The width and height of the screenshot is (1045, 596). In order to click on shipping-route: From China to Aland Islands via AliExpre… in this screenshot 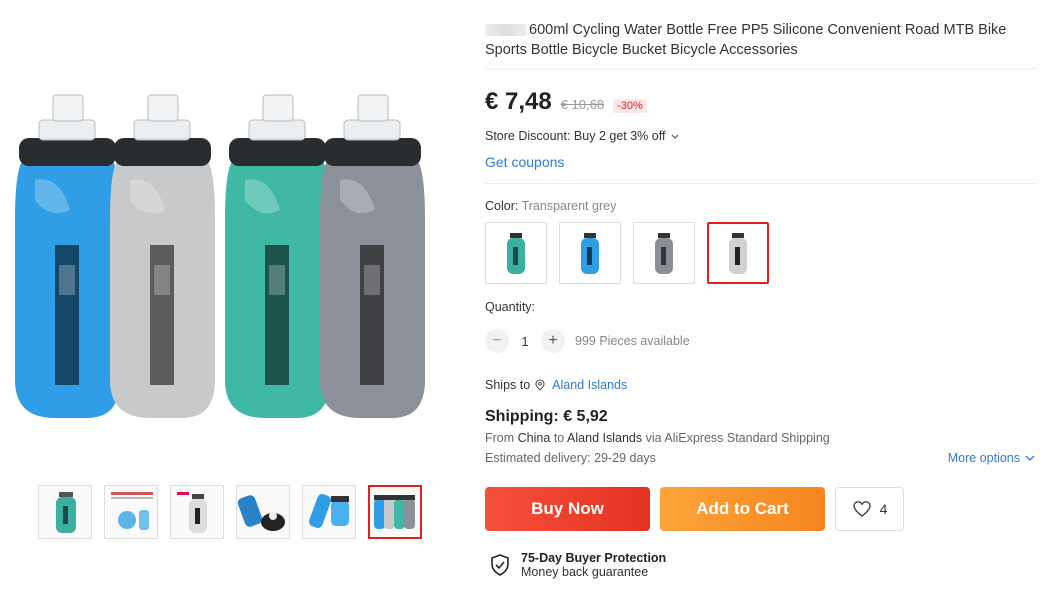, I will do `click(657, 438)`.